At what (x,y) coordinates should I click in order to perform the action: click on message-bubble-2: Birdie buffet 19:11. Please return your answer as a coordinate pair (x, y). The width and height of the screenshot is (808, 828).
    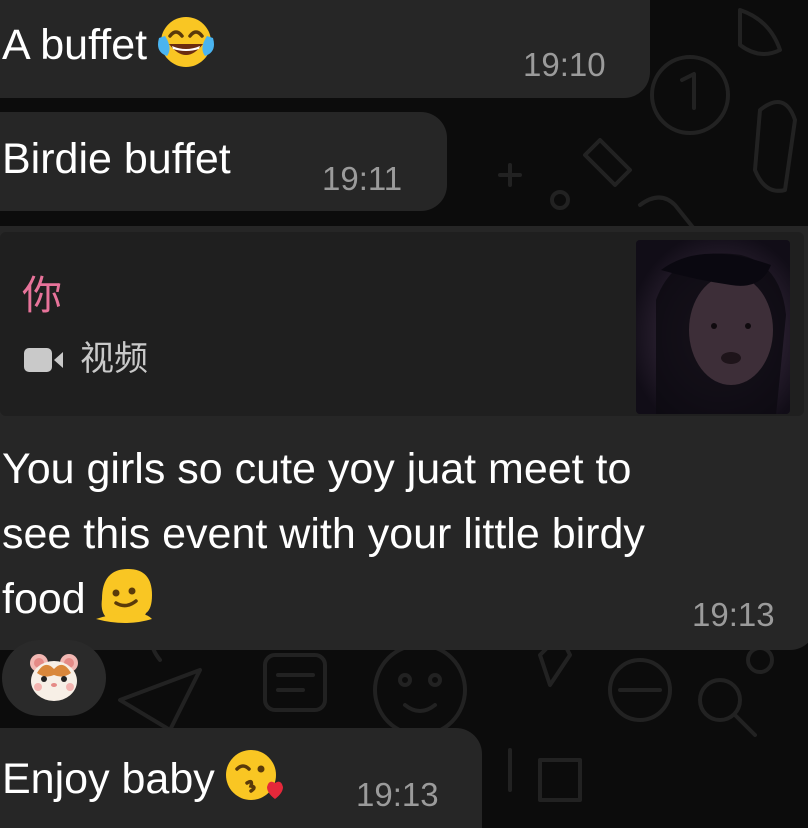
    Looking at the image, I should click on (223, 161).